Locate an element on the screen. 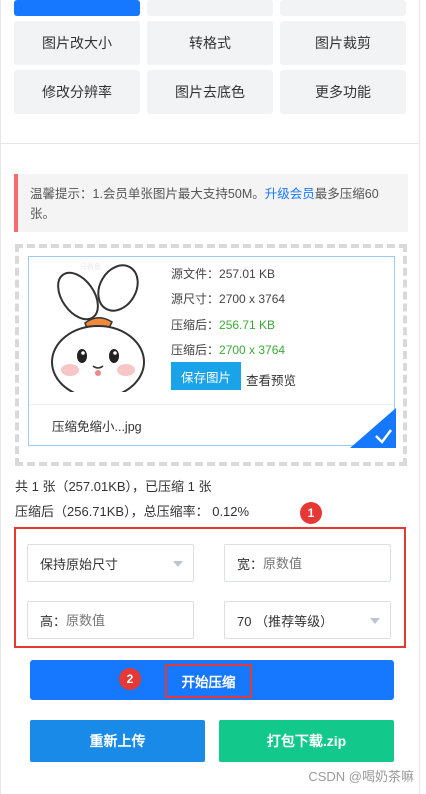 The image size is (426, 794). size-mode-select: 保持原始尺寸 is located at coordinates (110, 563).